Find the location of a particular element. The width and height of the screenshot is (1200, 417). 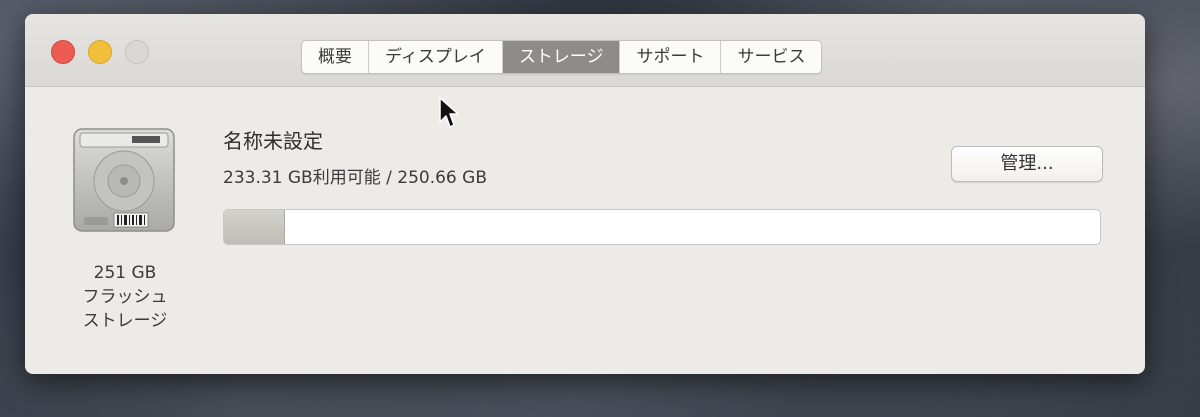

tab-bar: 概要 ディスプレイ ストレージ サポート サービス is located at coordinates (562, 57).